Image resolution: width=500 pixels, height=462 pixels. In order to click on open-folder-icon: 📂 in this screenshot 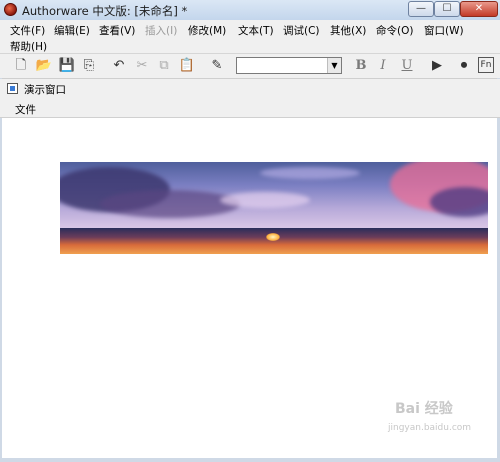, I will do `click(44, 66)`.